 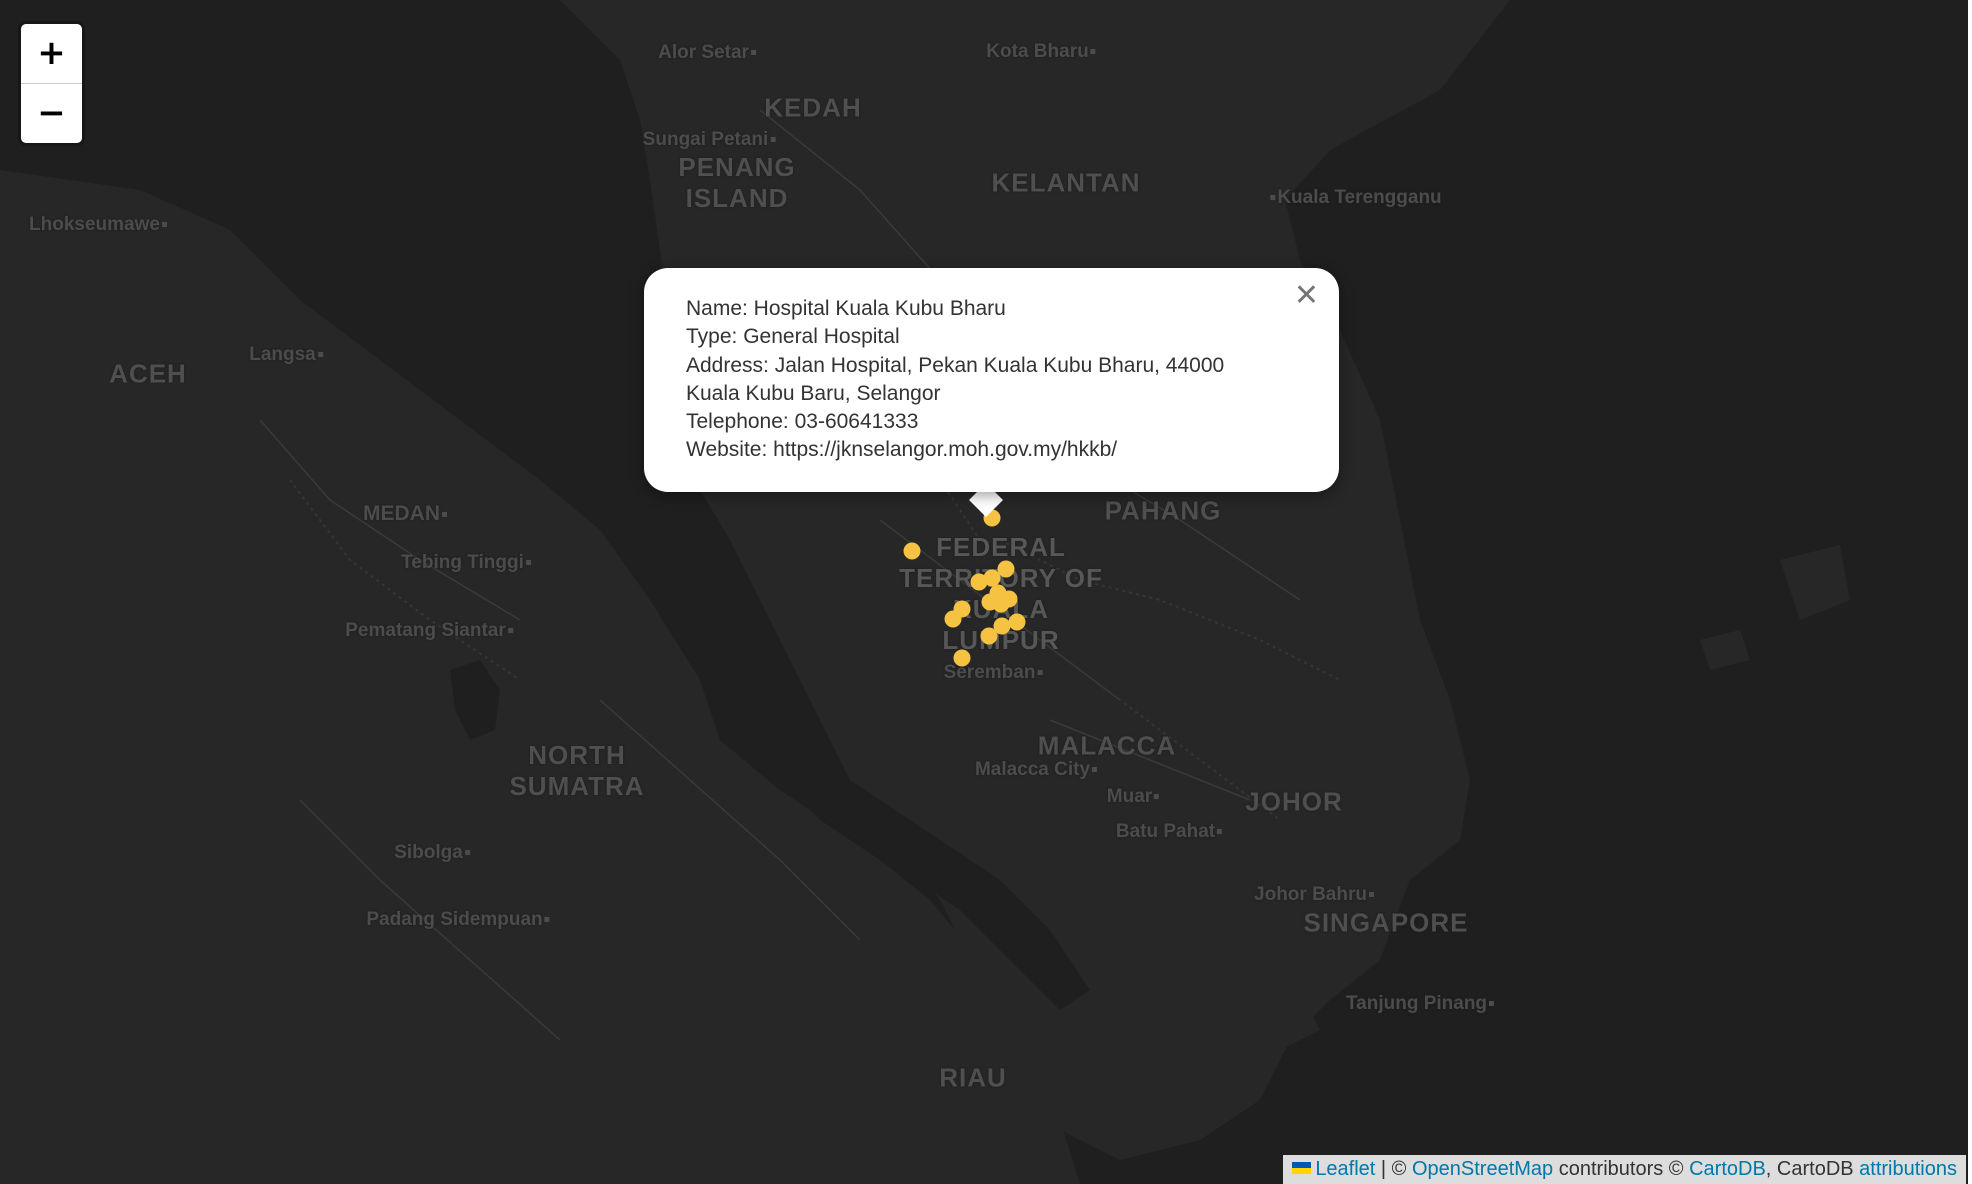 I want to click on city-label: MEDAN, so click(x=405, y=514).